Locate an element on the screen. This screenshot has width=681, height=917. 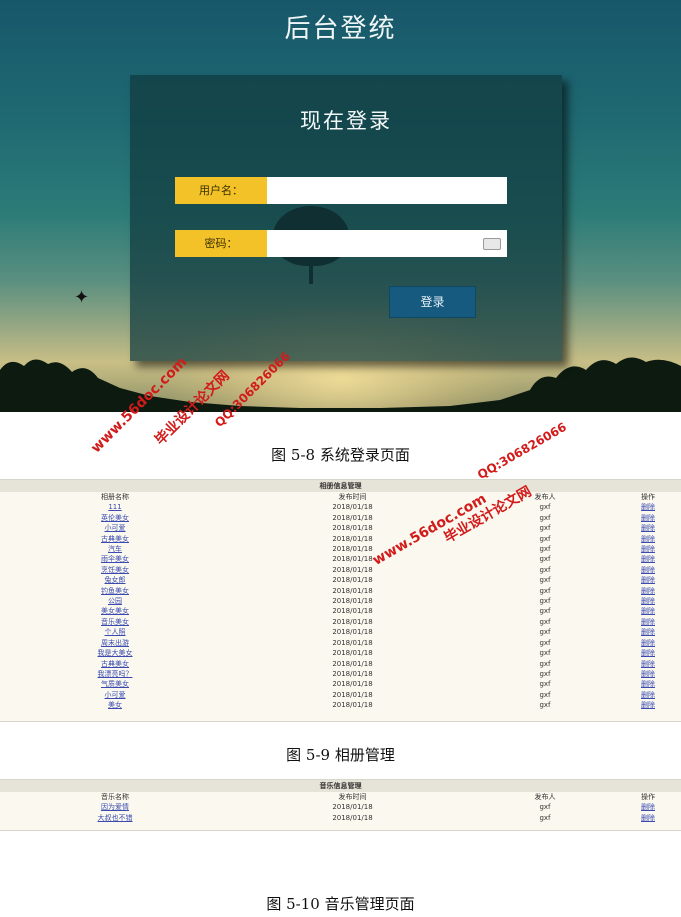
row-name-link: 因为爱情 is located at coordinates (115, 807).